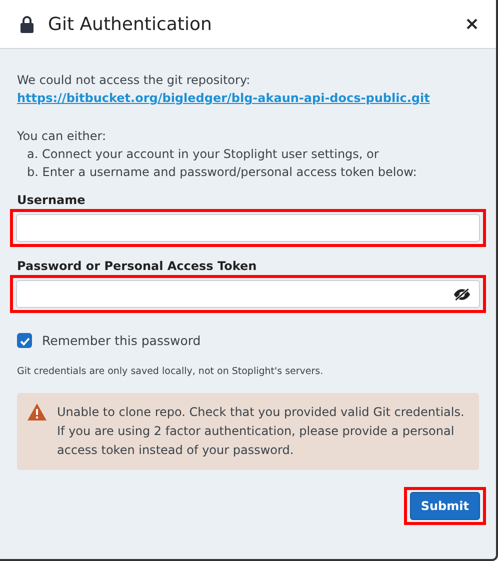  Describe the element at coordinates (37, 412) in the screenshot. I see `warning-icon` at that location.